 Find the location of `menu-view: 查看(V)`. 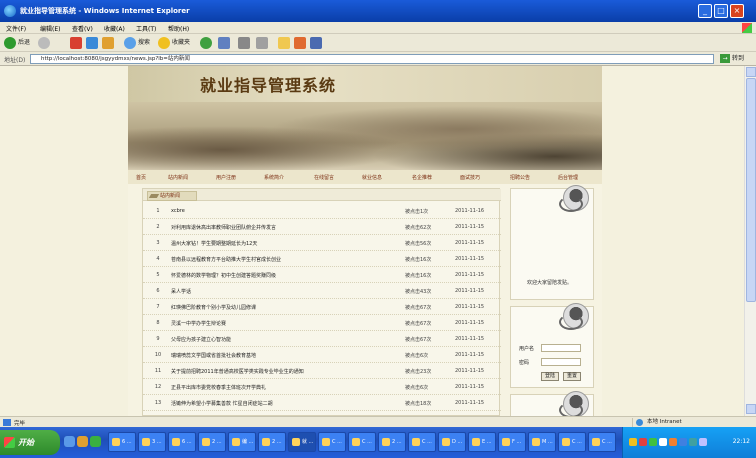

menu-view: 查看(V) is located at coordinates (82, 28).